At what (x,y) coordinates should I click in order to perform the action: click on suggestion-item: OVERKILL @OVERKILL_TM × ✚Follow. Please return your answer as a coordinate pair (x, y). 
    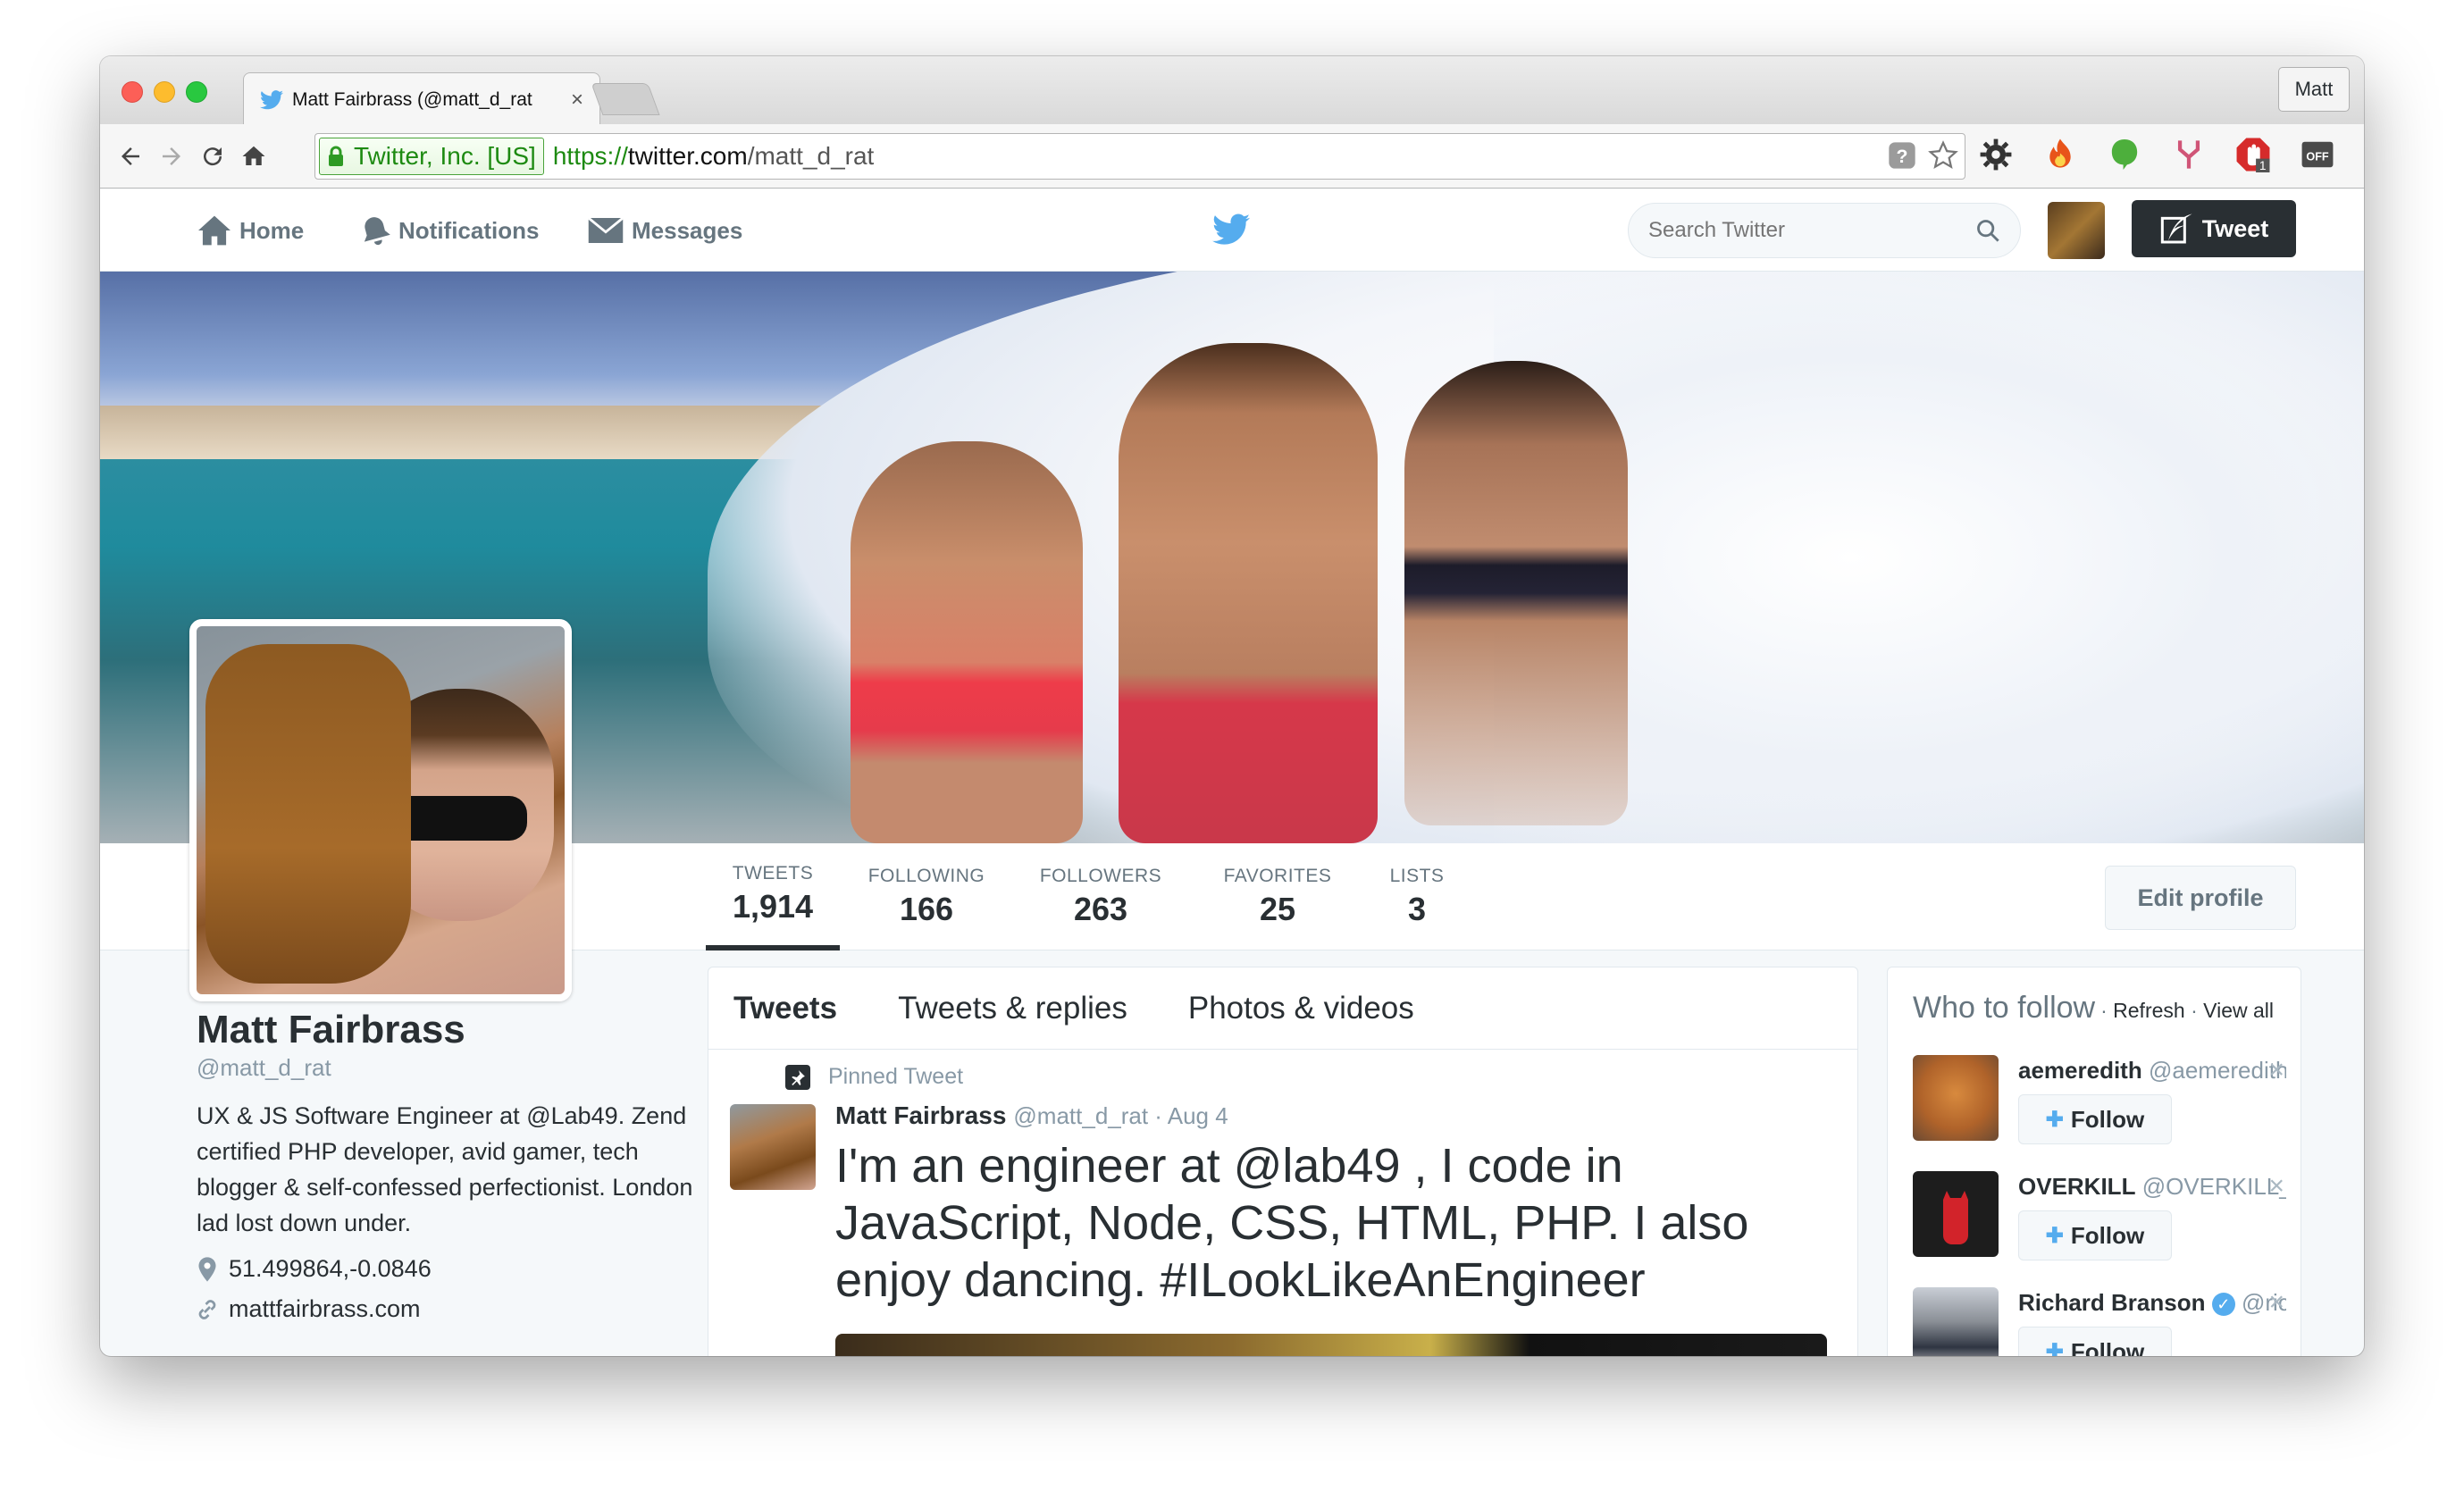
    Looking at the image, I should click on (2100, 1224).